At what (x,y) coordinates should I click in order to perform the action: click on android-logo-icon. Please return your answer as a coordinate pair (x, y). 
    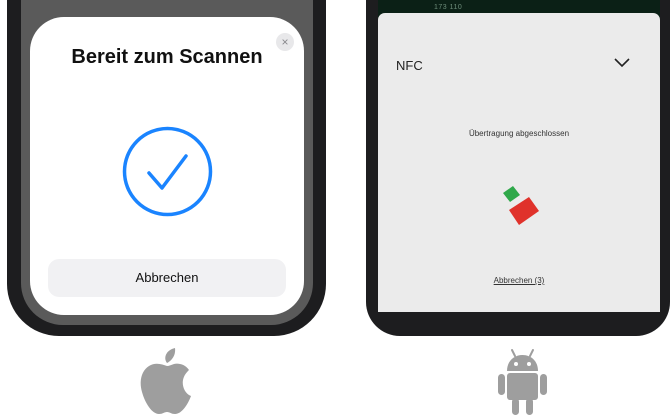
    Looking at the image, I should click on (522, 382).